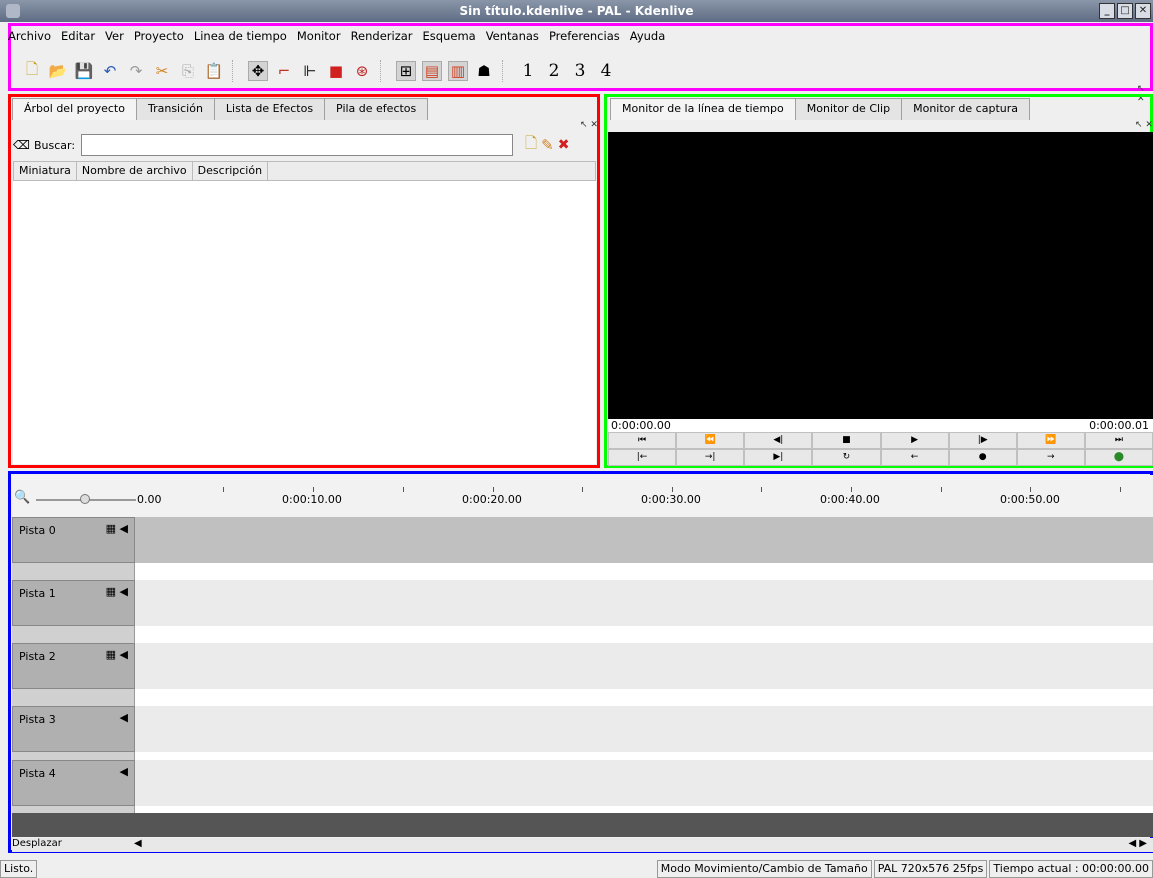 This screenshot has height=878, width=1153. I want to click on rewind-icon: ⏪, so click(710, 440).